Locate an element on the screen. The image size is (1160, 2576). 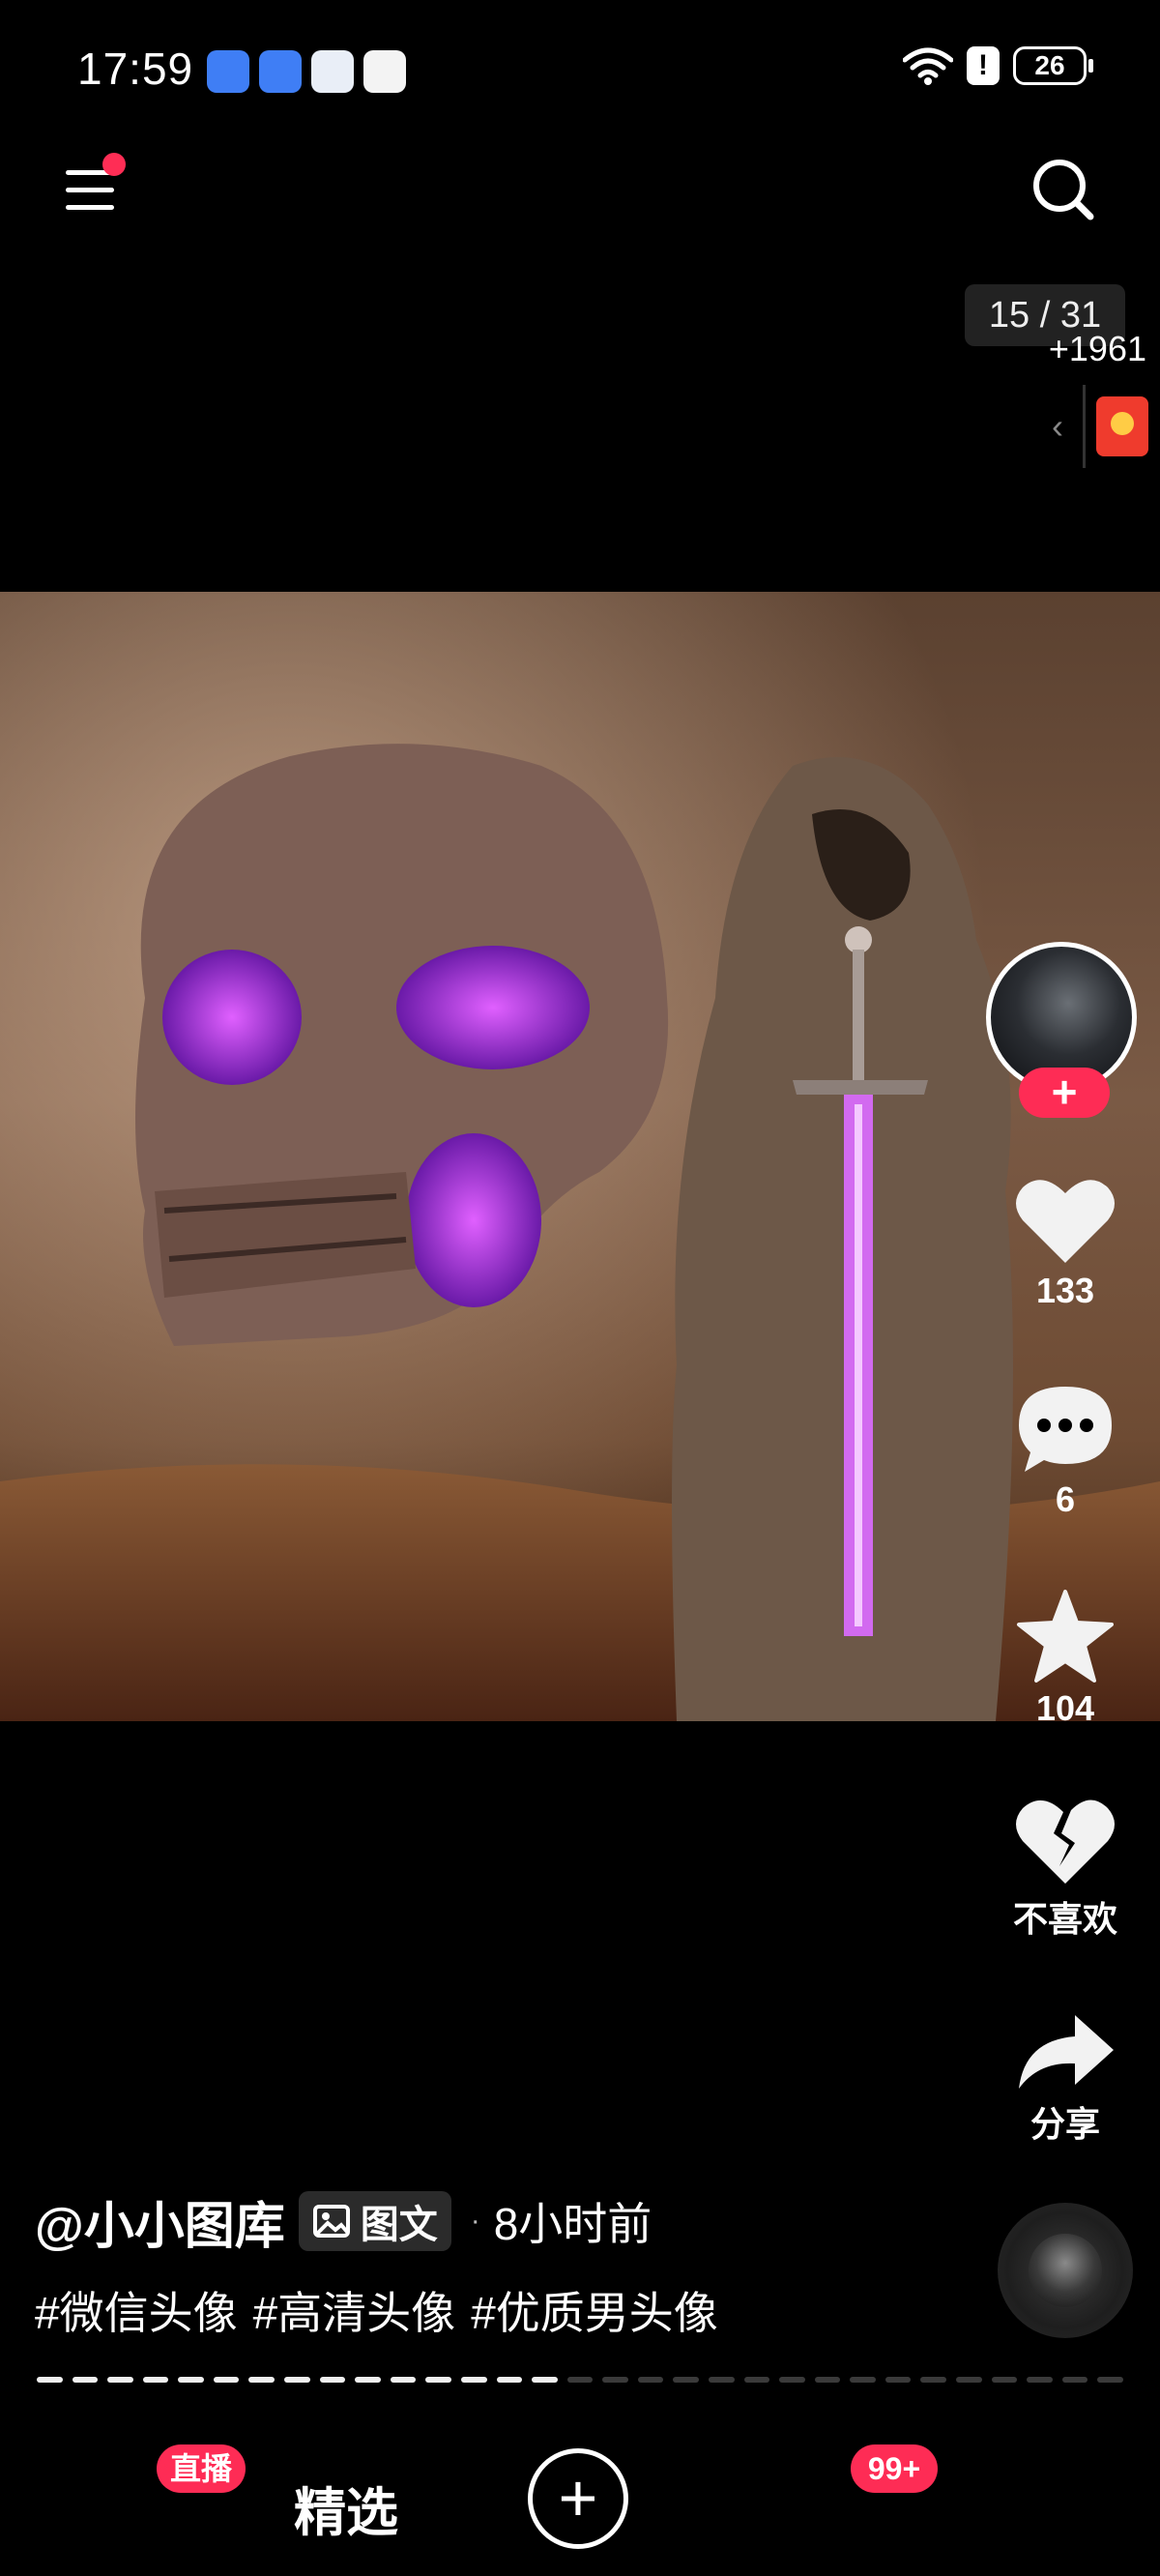
post-type-badge: 图文 is located at coordinates (375, 2221).